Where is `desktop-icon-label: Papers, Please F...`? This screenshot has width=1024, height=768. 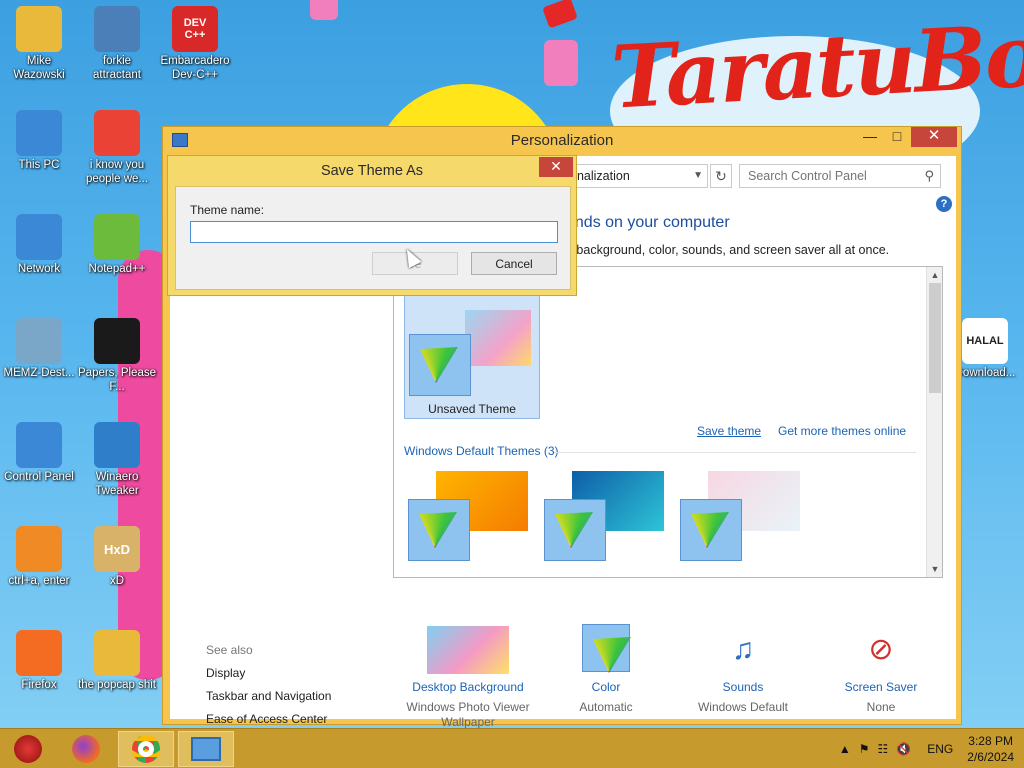
desktop-icon-label: Papers, Please F... is located at coordinates (117, 380).